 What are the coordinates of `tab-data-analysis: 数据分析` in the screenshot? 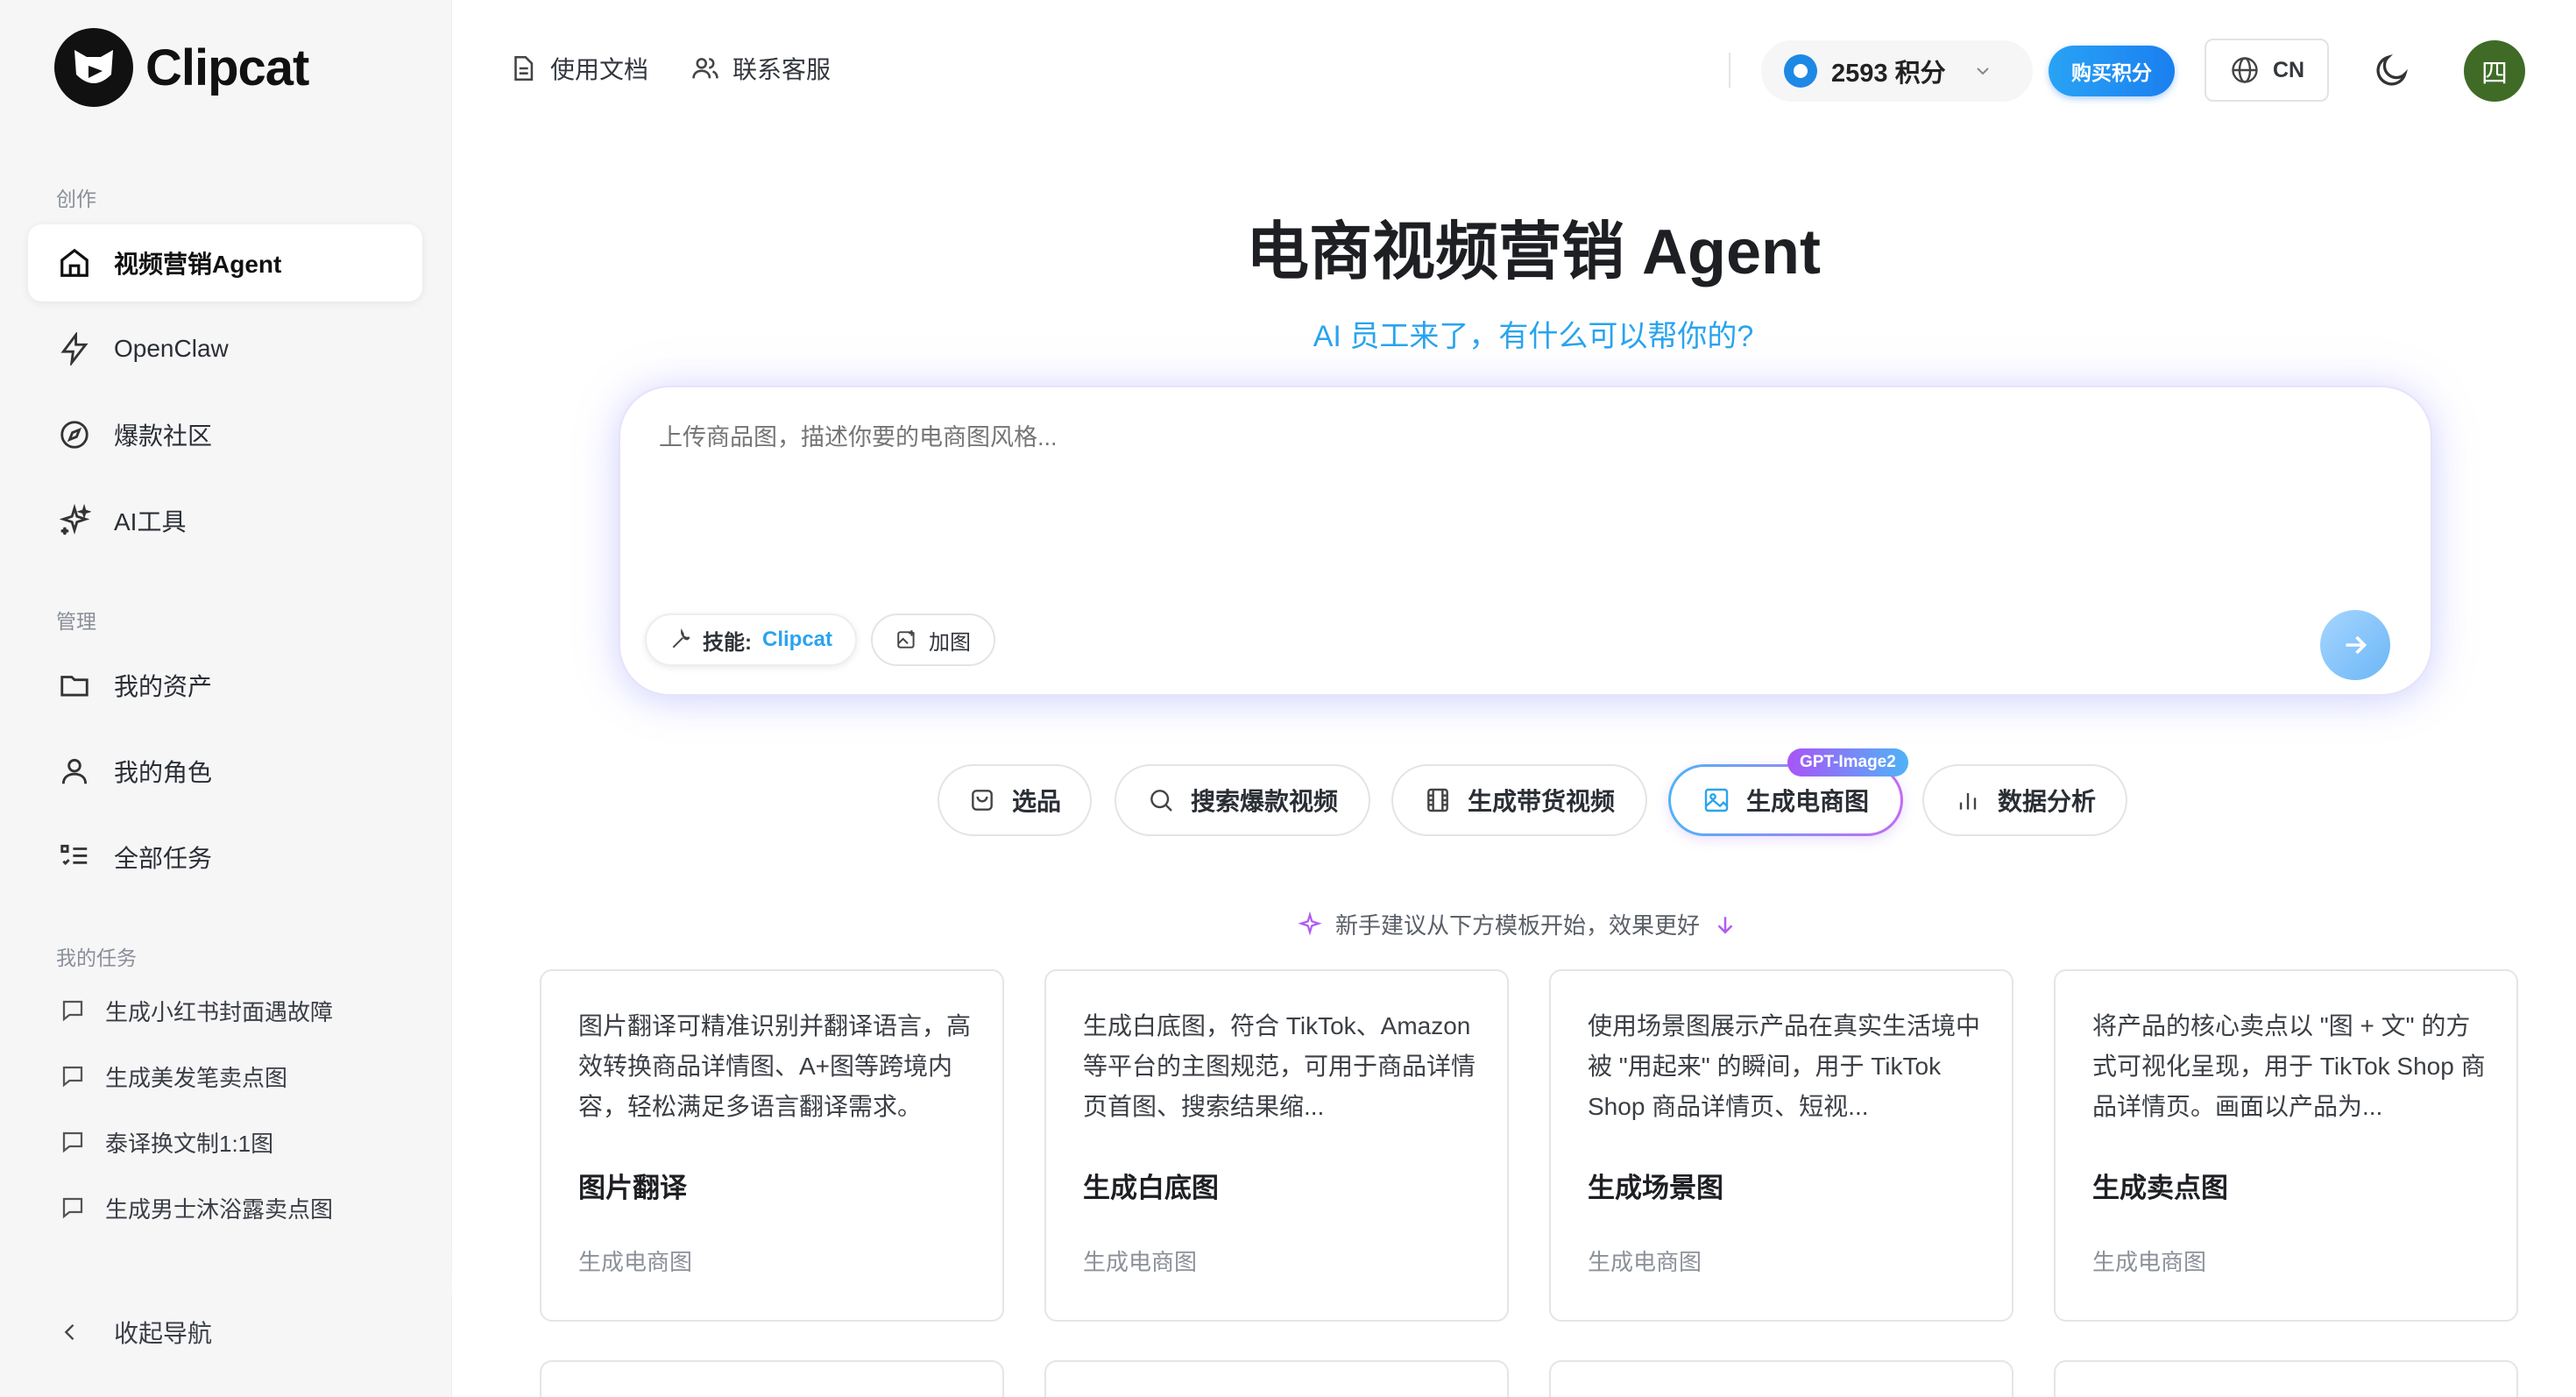 It's located at (2024, 800).